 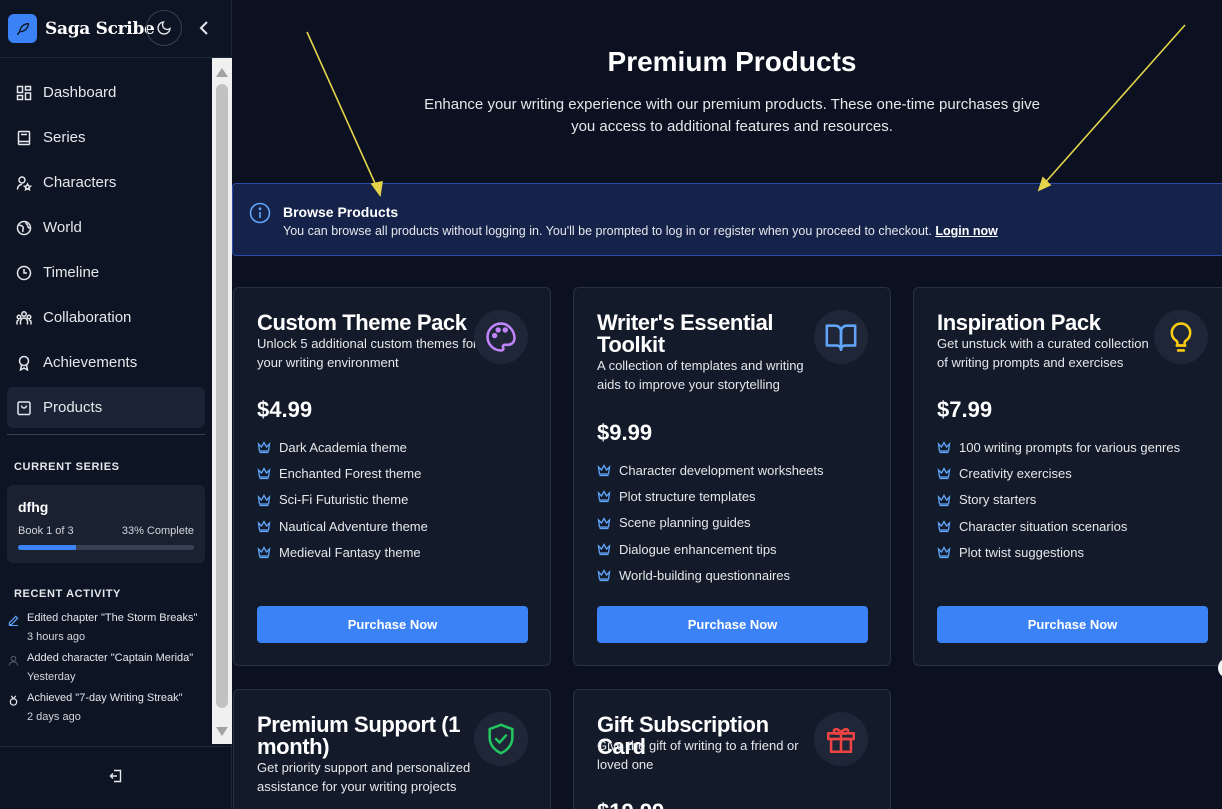 I want to click on feature-text: Plot twist suggestions, so click(x=1022, y=552).